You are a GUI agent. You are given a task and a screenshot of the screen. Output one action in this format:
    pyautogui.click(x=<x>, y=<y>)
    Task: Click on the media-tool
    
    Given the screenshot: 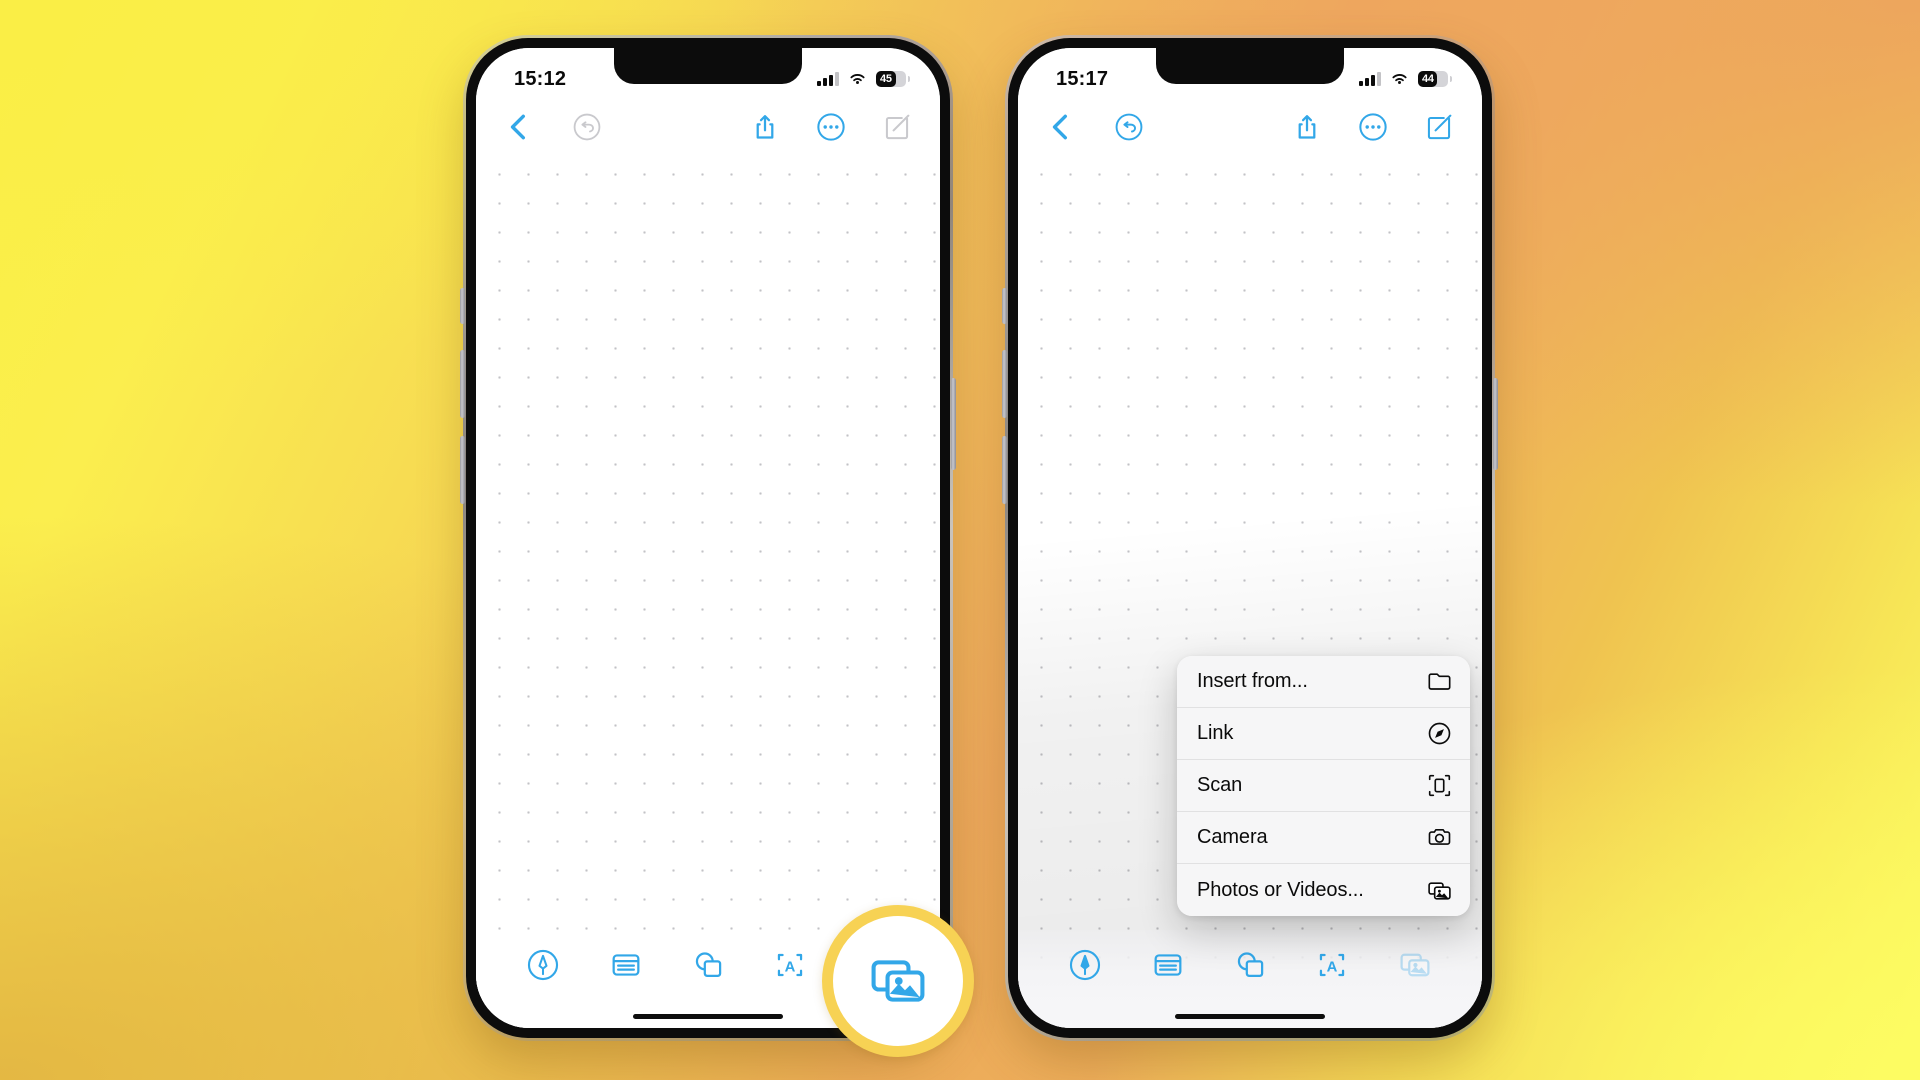 What is the action you would take?
    pyautogui.click(x=1415, y=965)
    